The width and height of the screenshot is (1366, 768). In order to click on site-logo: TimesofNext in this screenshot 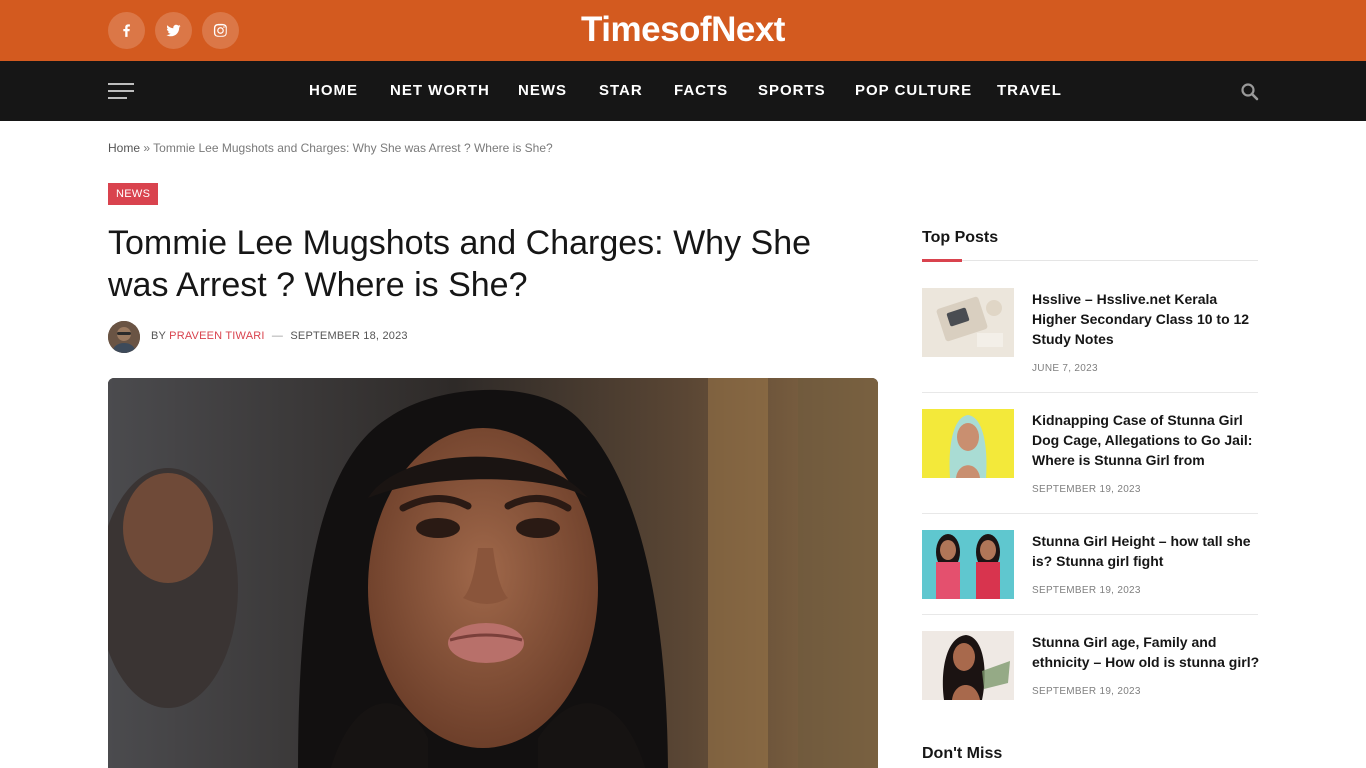, I will do `click(683, 30)`.